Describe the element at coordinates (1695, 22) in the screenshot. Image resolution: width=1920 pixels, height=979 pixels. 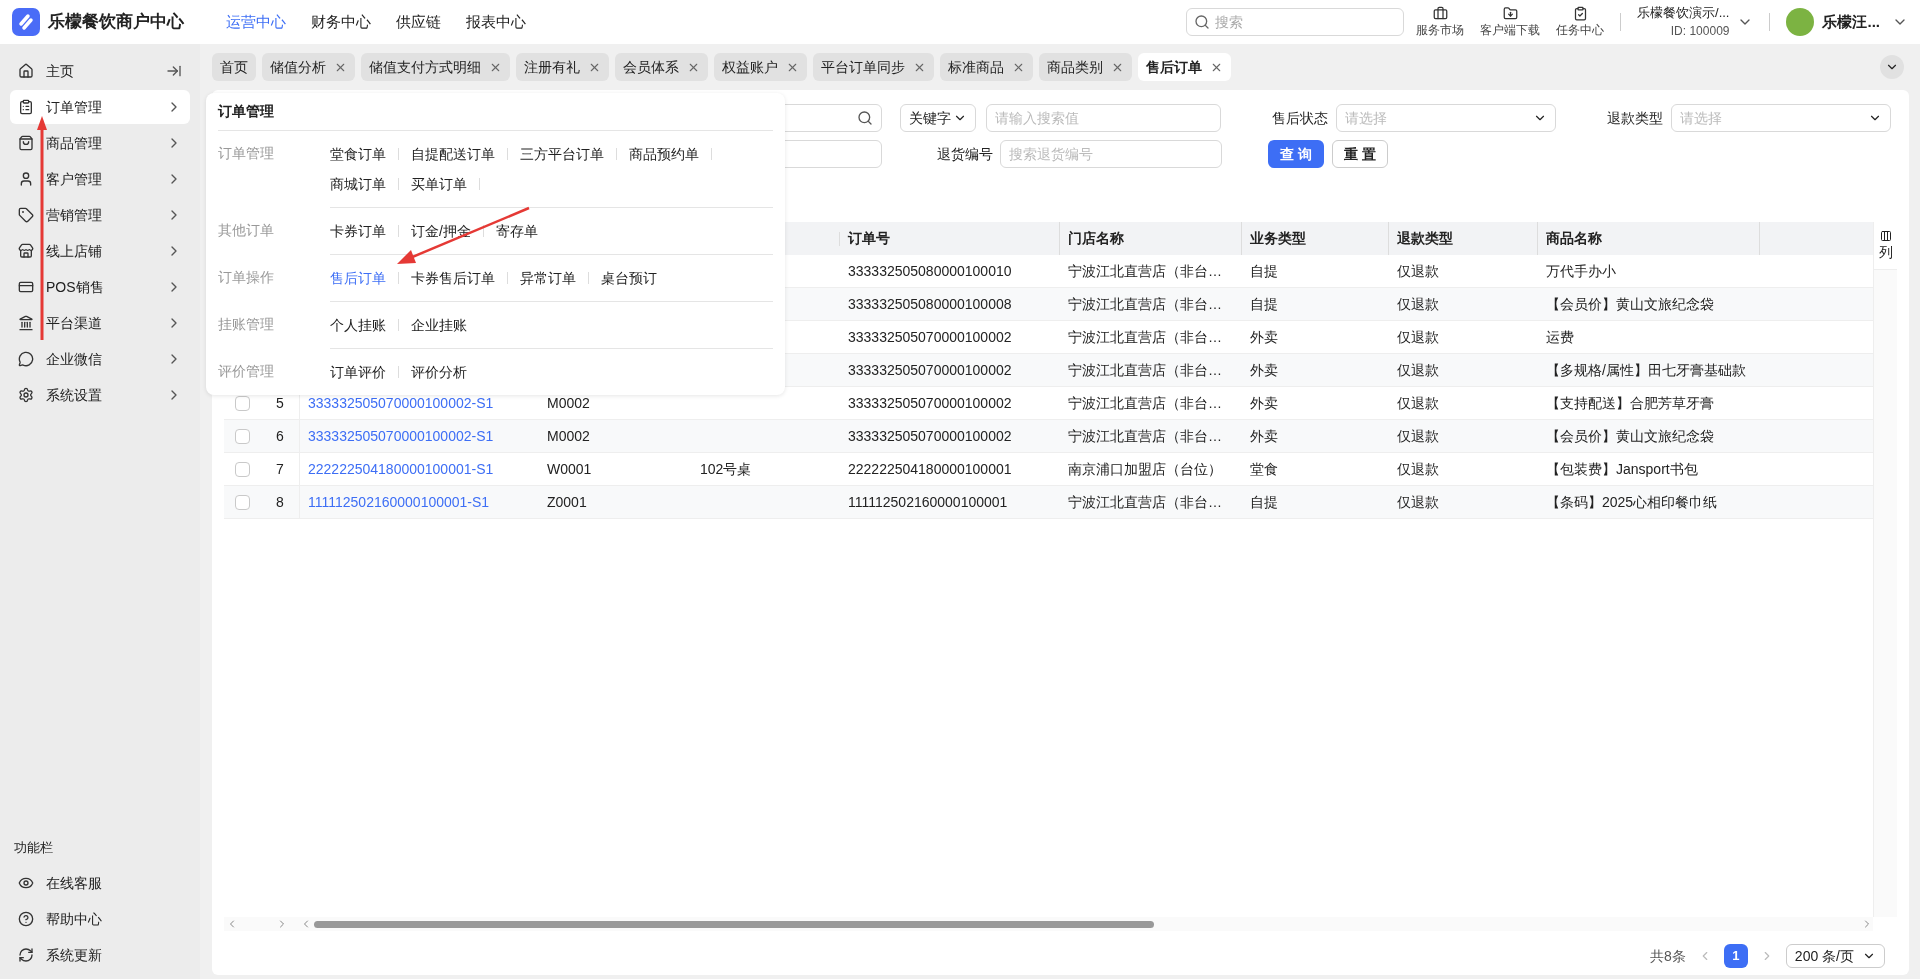
I see `account-switcher: 乐檬餐饮演示/... ID: 100009` at that location.